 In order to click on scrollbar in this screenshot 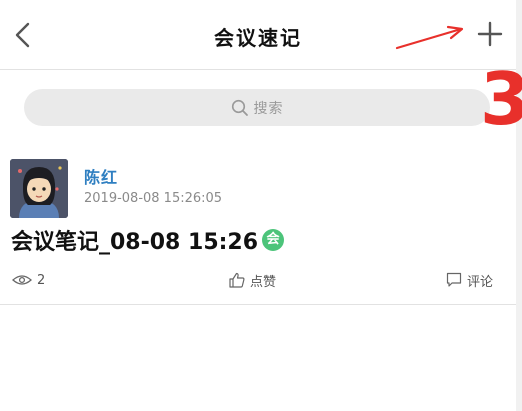, I will do `click(519, 205)`.